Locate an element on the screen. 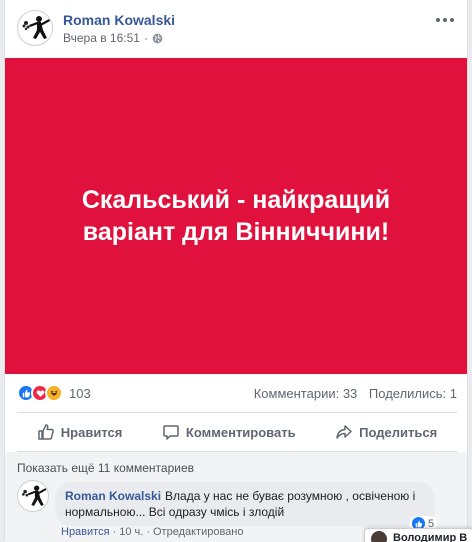  chat-name: Володимир В is located at coordinates (430, 537).